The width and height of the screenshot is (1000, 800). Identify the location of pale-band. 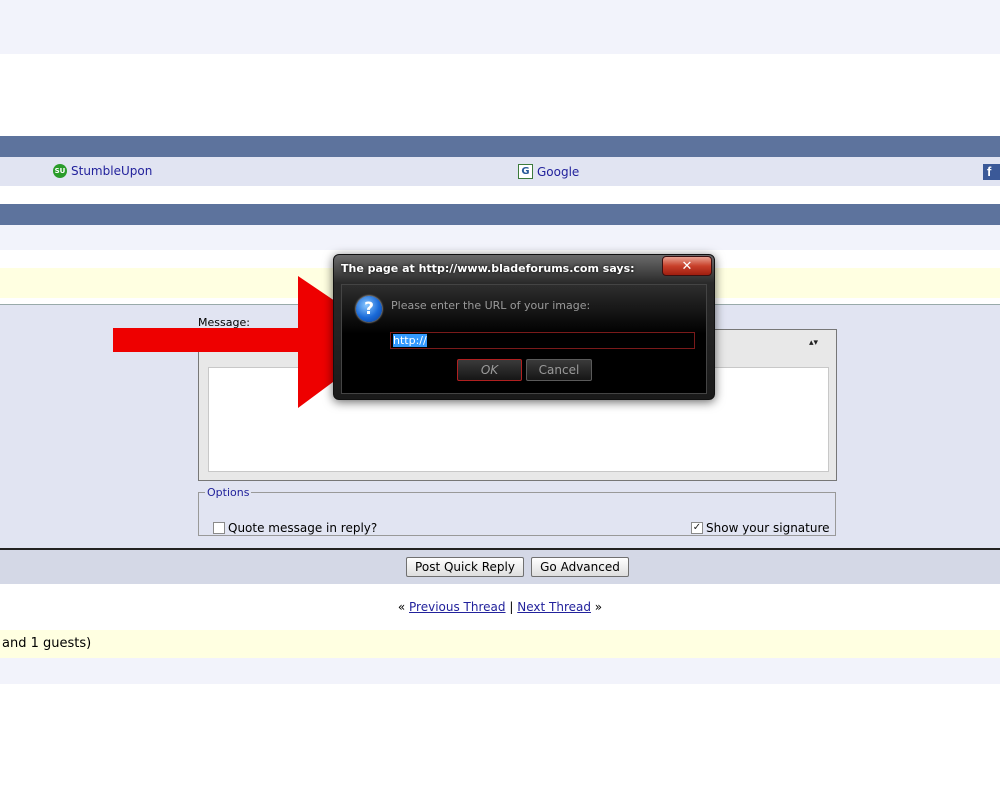
(500, 237).